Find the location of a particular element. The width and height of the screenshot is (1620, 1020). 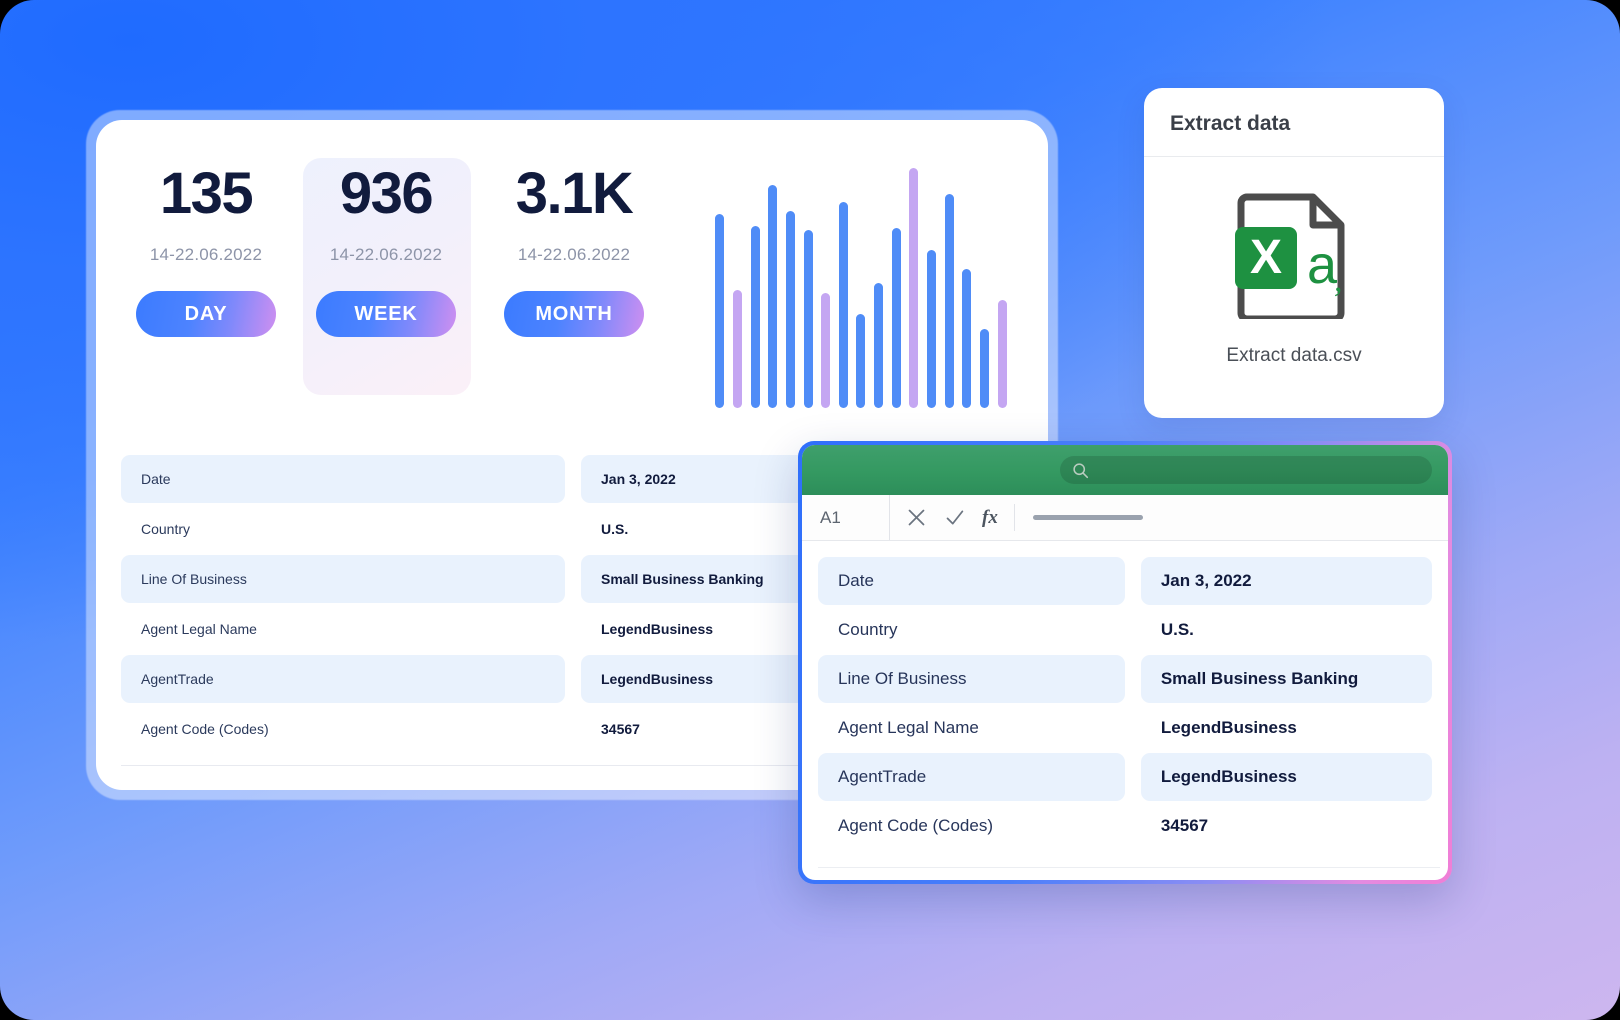

spreadsheet-row: Agent Code (Codes) 34567 is located at coordinates (1125, 826).